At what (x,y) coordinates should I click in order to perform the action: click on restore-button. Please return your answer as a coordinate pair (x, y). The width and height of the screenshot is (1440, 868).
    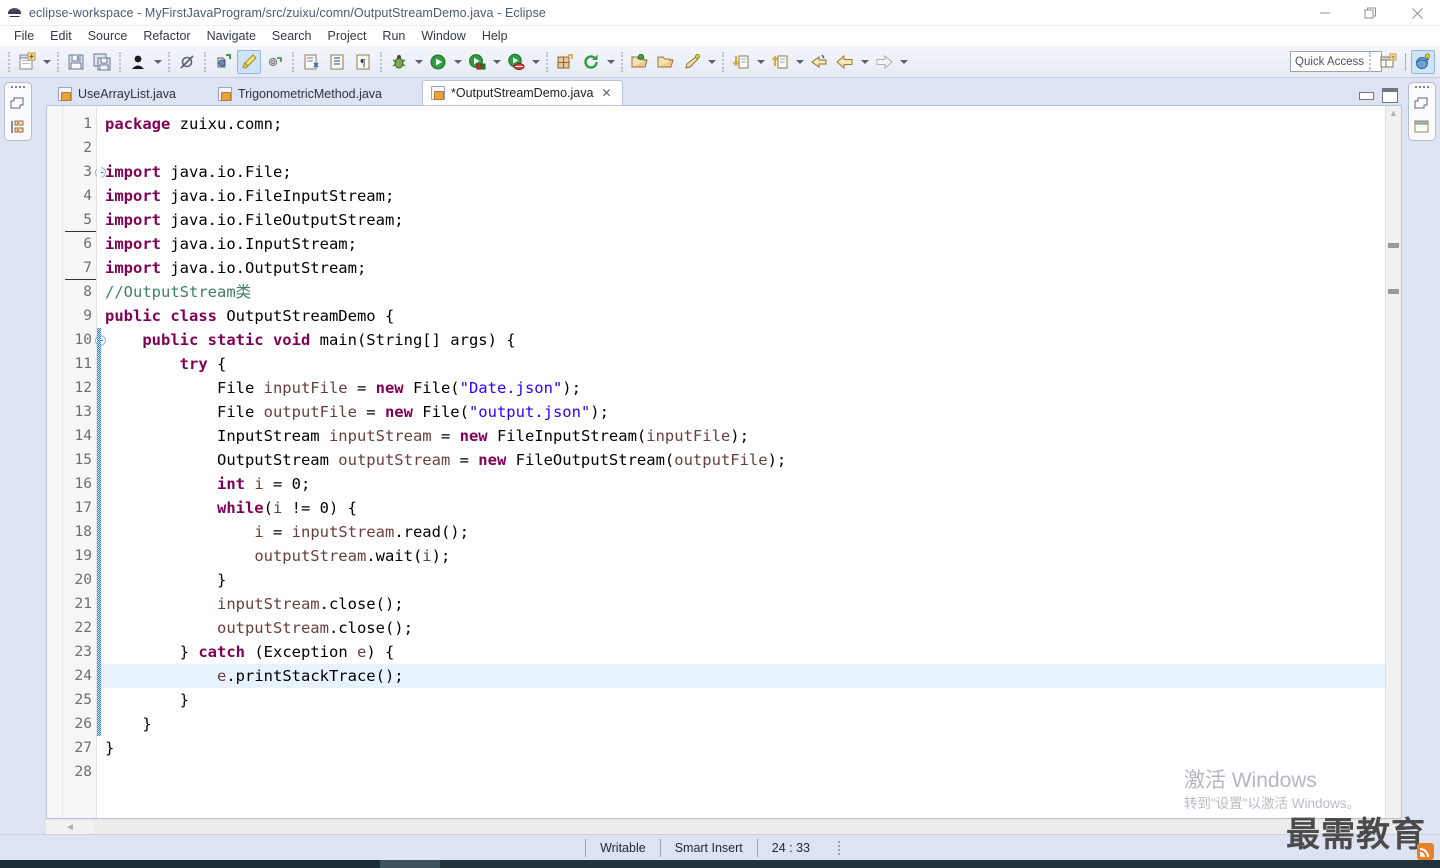
    Looking at the image, I should click on (1371, 13).